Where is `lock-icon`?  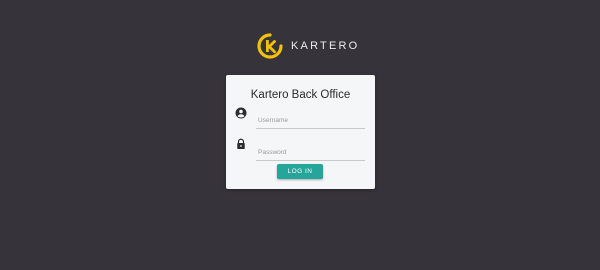
lock-icon is located at coordinates (241, 144).